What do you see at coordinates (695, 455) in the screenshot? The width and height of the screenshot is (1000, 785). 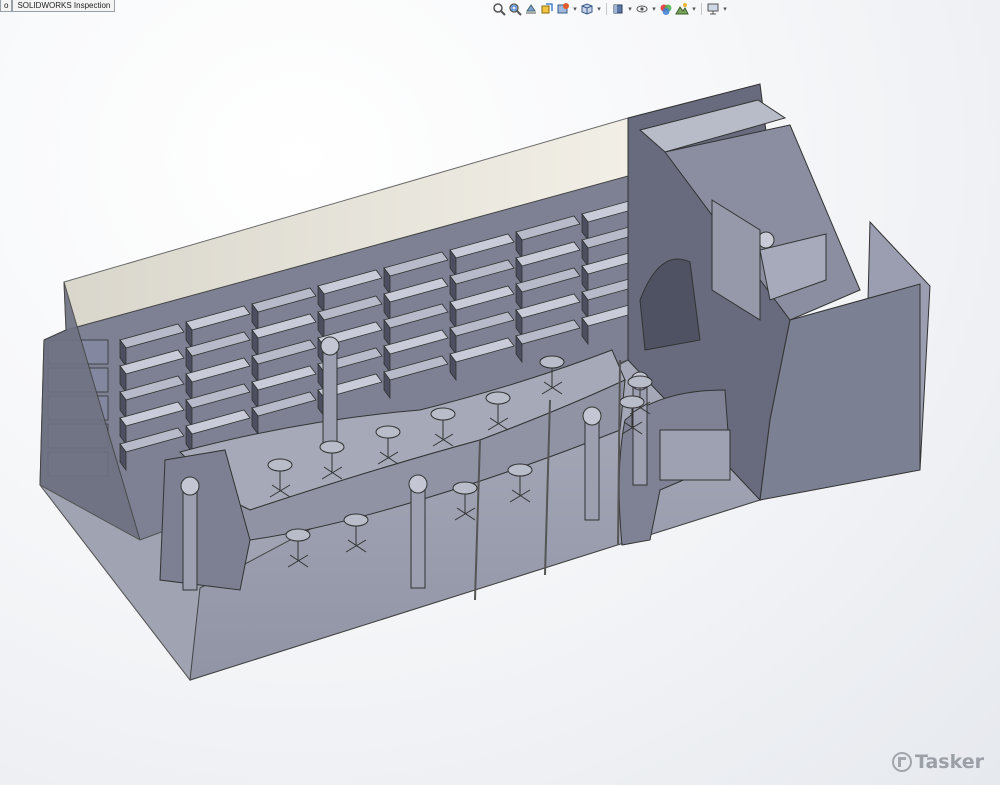 I see `lounge-table` at bounding box center [695, 455].